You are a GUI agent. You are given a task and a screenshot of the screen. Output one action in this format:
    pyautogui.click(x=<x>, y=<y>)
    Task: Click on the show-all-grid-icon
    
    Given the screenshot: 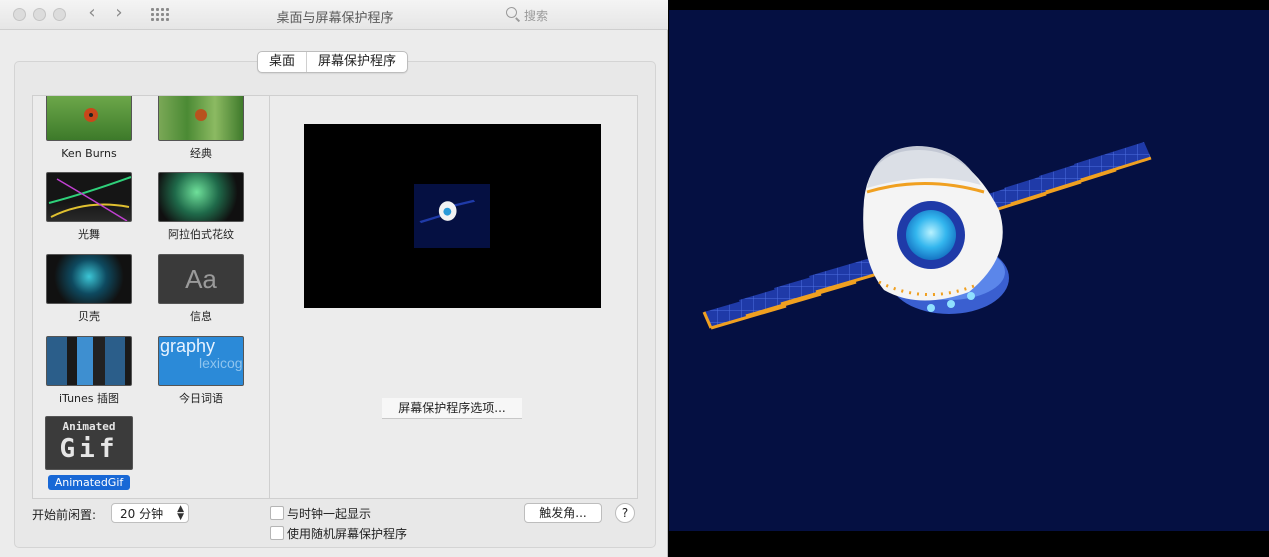 What is the action you would take?
    pyautogui.click(x=160, y=14)
    